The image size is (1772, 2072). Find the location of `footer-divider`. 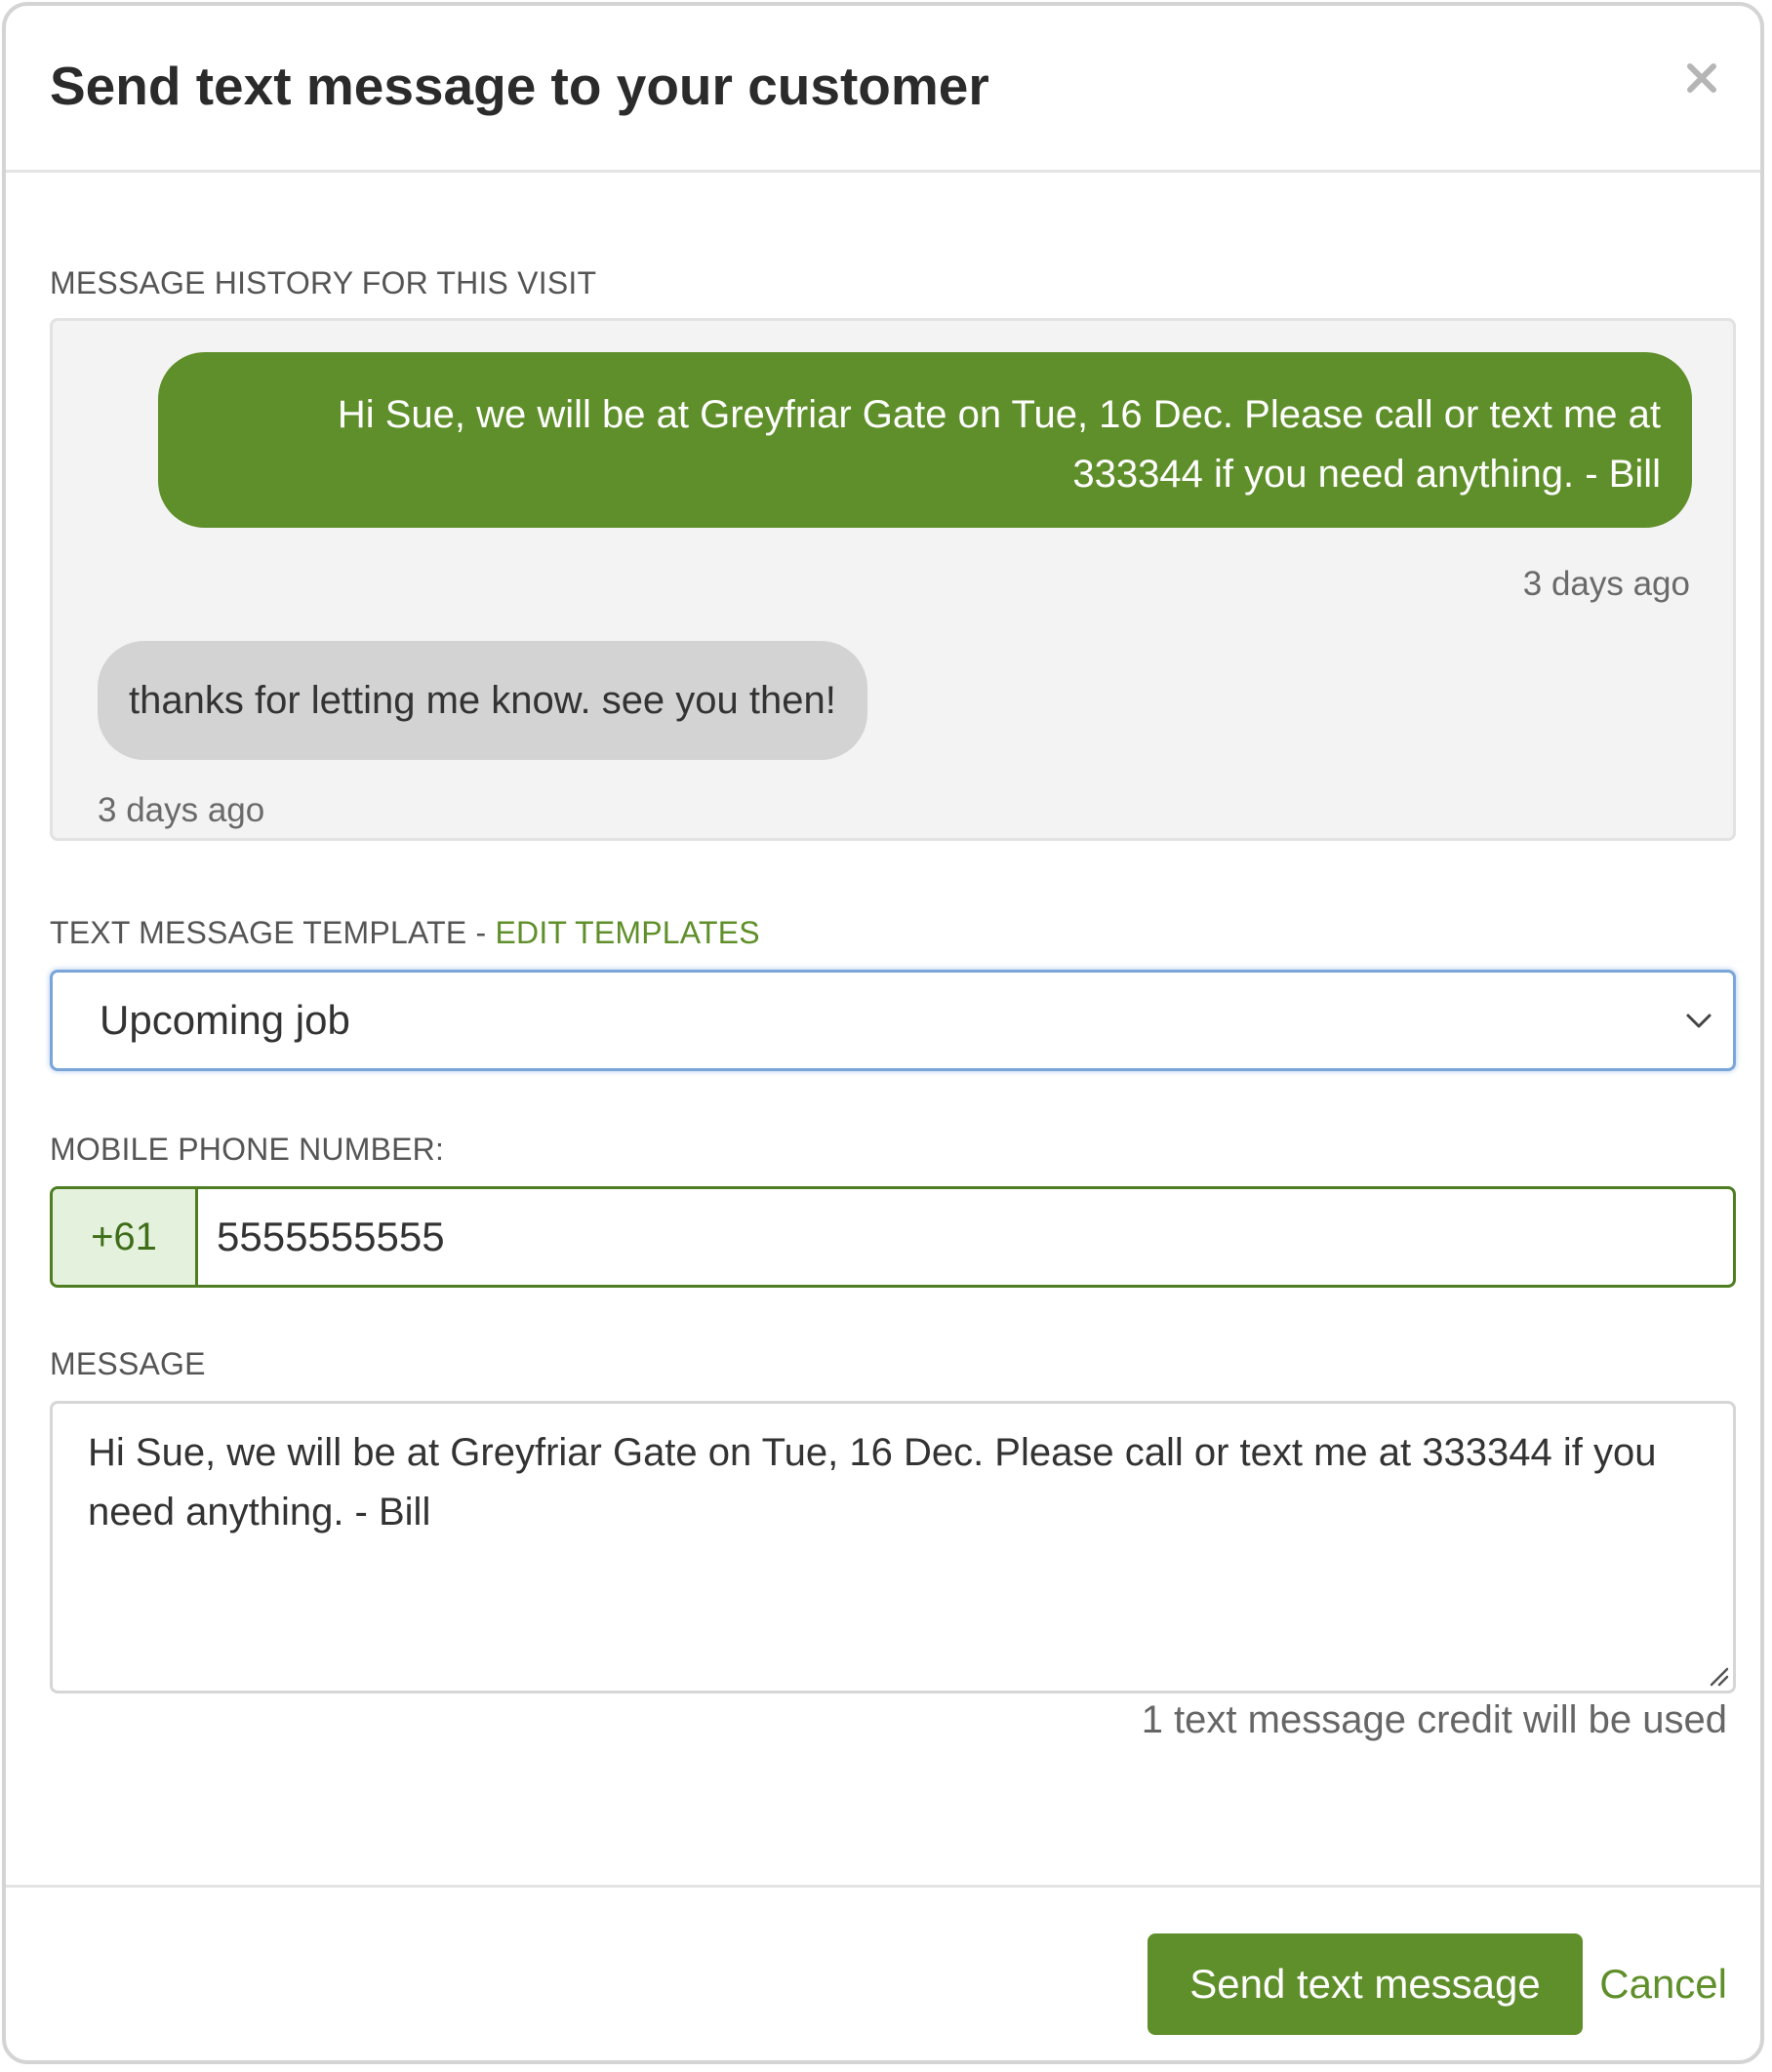

footer-divider is located at coordinates (883, 1887).